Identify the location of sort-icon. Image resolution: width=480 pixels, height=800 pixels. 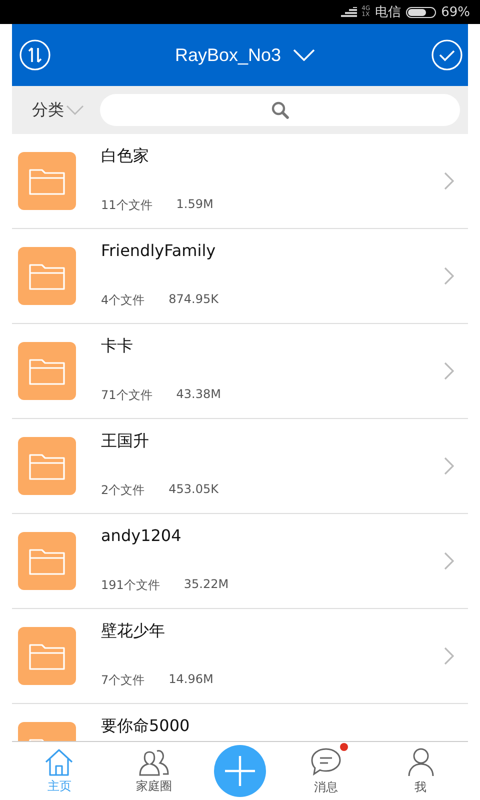
(35, 55).